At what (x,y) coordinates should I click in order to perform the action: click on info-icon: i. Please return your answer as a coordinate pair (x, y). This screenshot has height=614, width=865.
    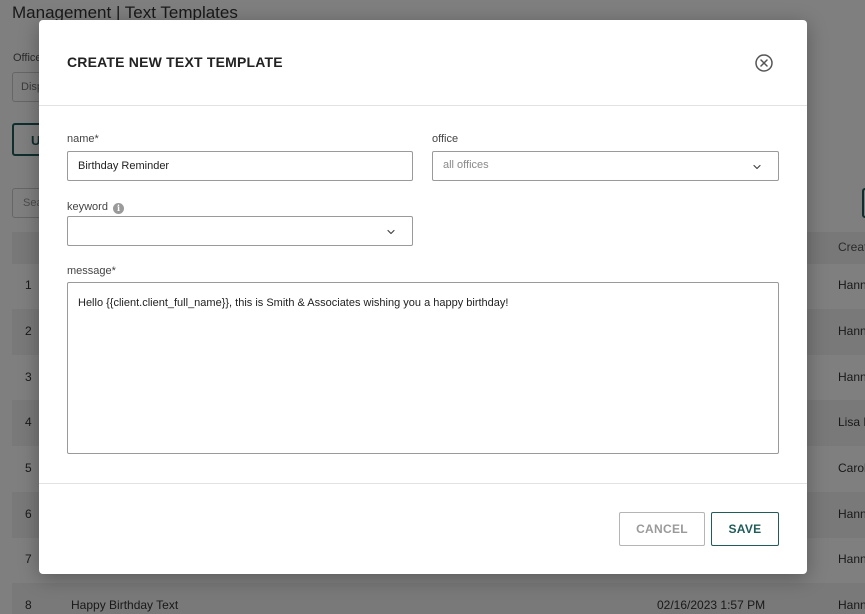
    Looking at the image, I should click on (118, 208).